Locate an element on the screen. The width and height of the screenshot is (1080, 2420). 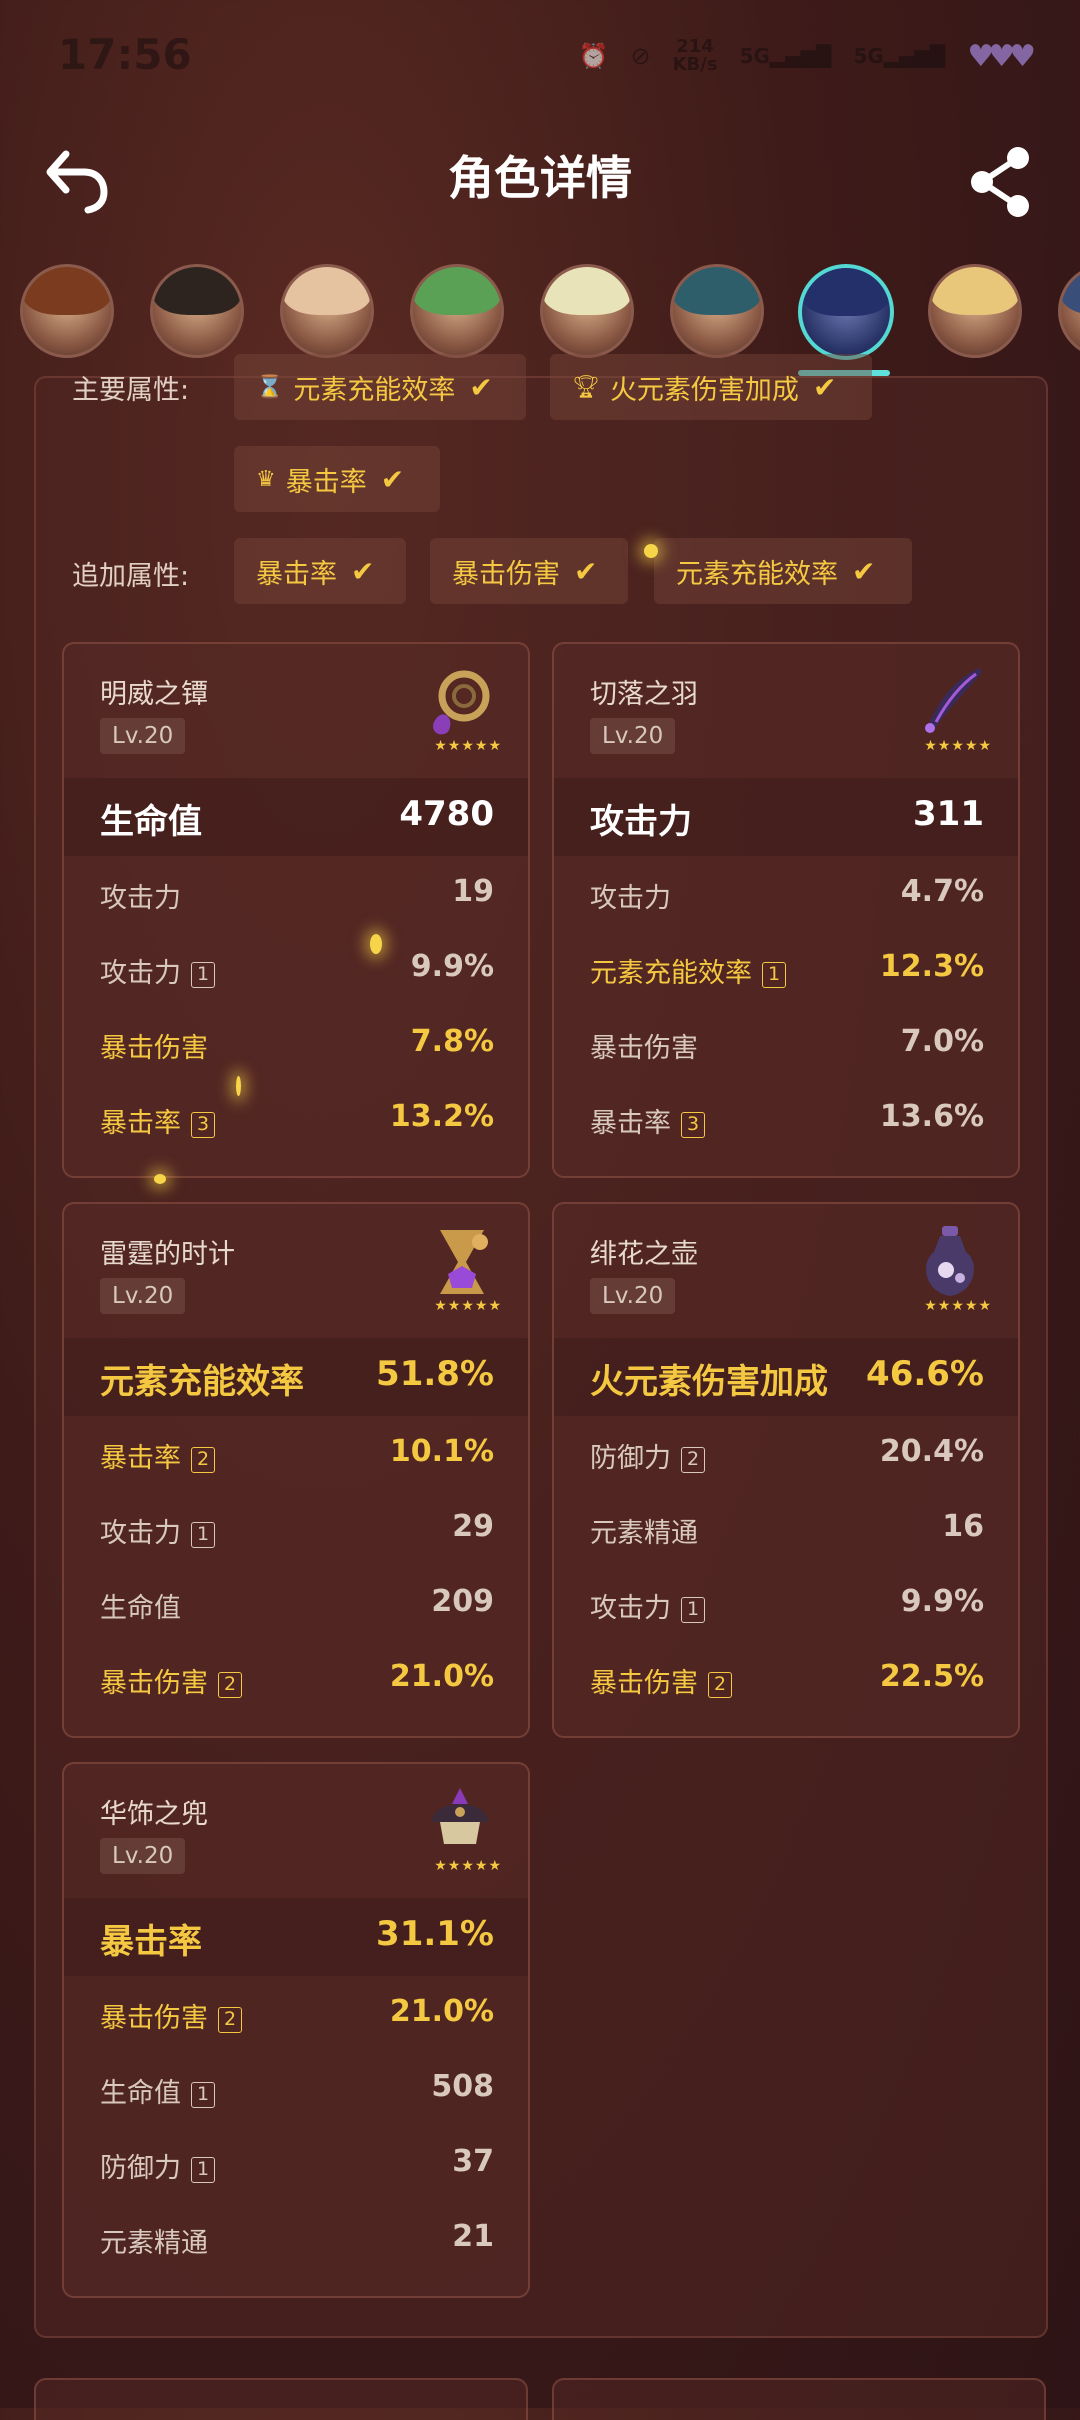
character-avatar-row is located at coordinates (540, 320).